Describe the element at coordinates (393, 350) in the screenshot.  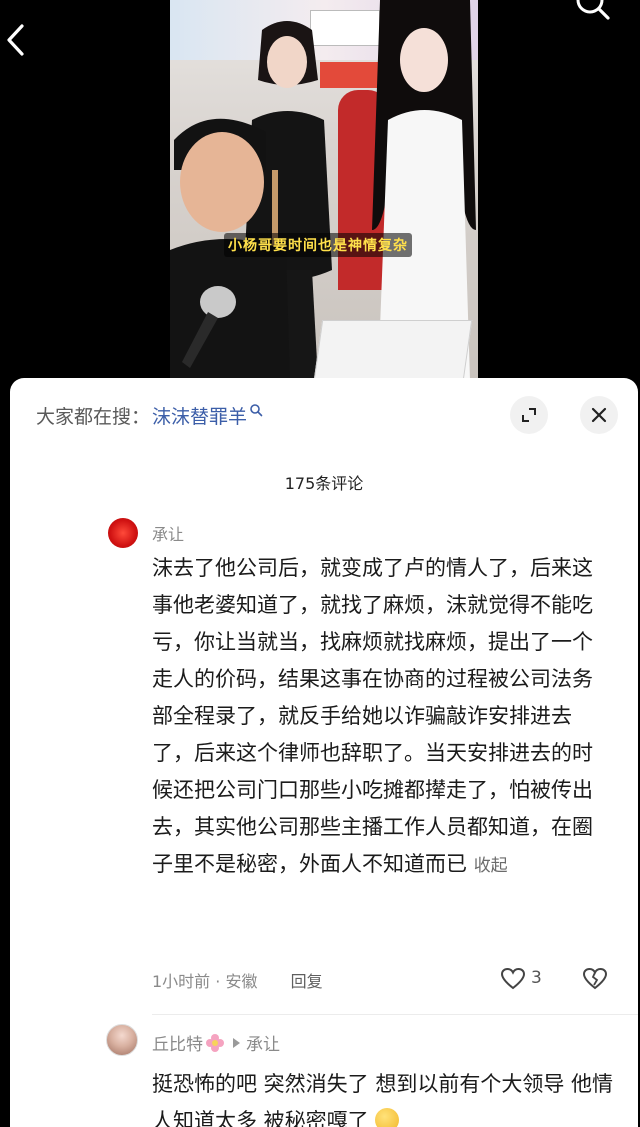
I see `white-box` at that location.